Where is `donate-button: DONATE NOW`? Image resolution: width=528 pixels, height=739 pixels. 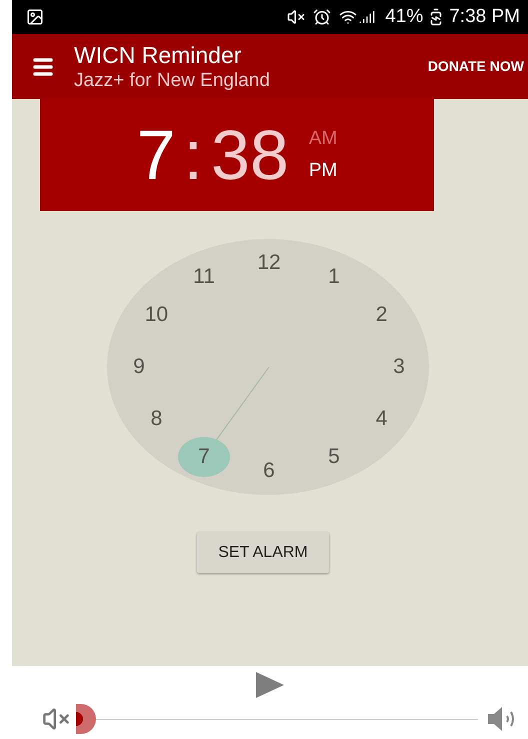
donate-button: DONATE NOW is located at coordinates (478, 66).